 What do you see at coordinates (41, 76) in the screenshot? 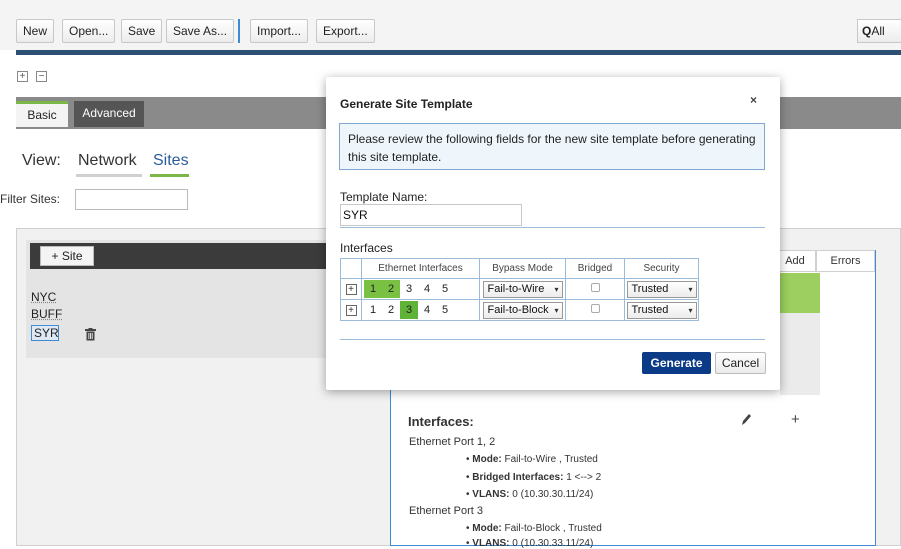
I see `collapse-all-icon: −` at bounding box center [41, 76].